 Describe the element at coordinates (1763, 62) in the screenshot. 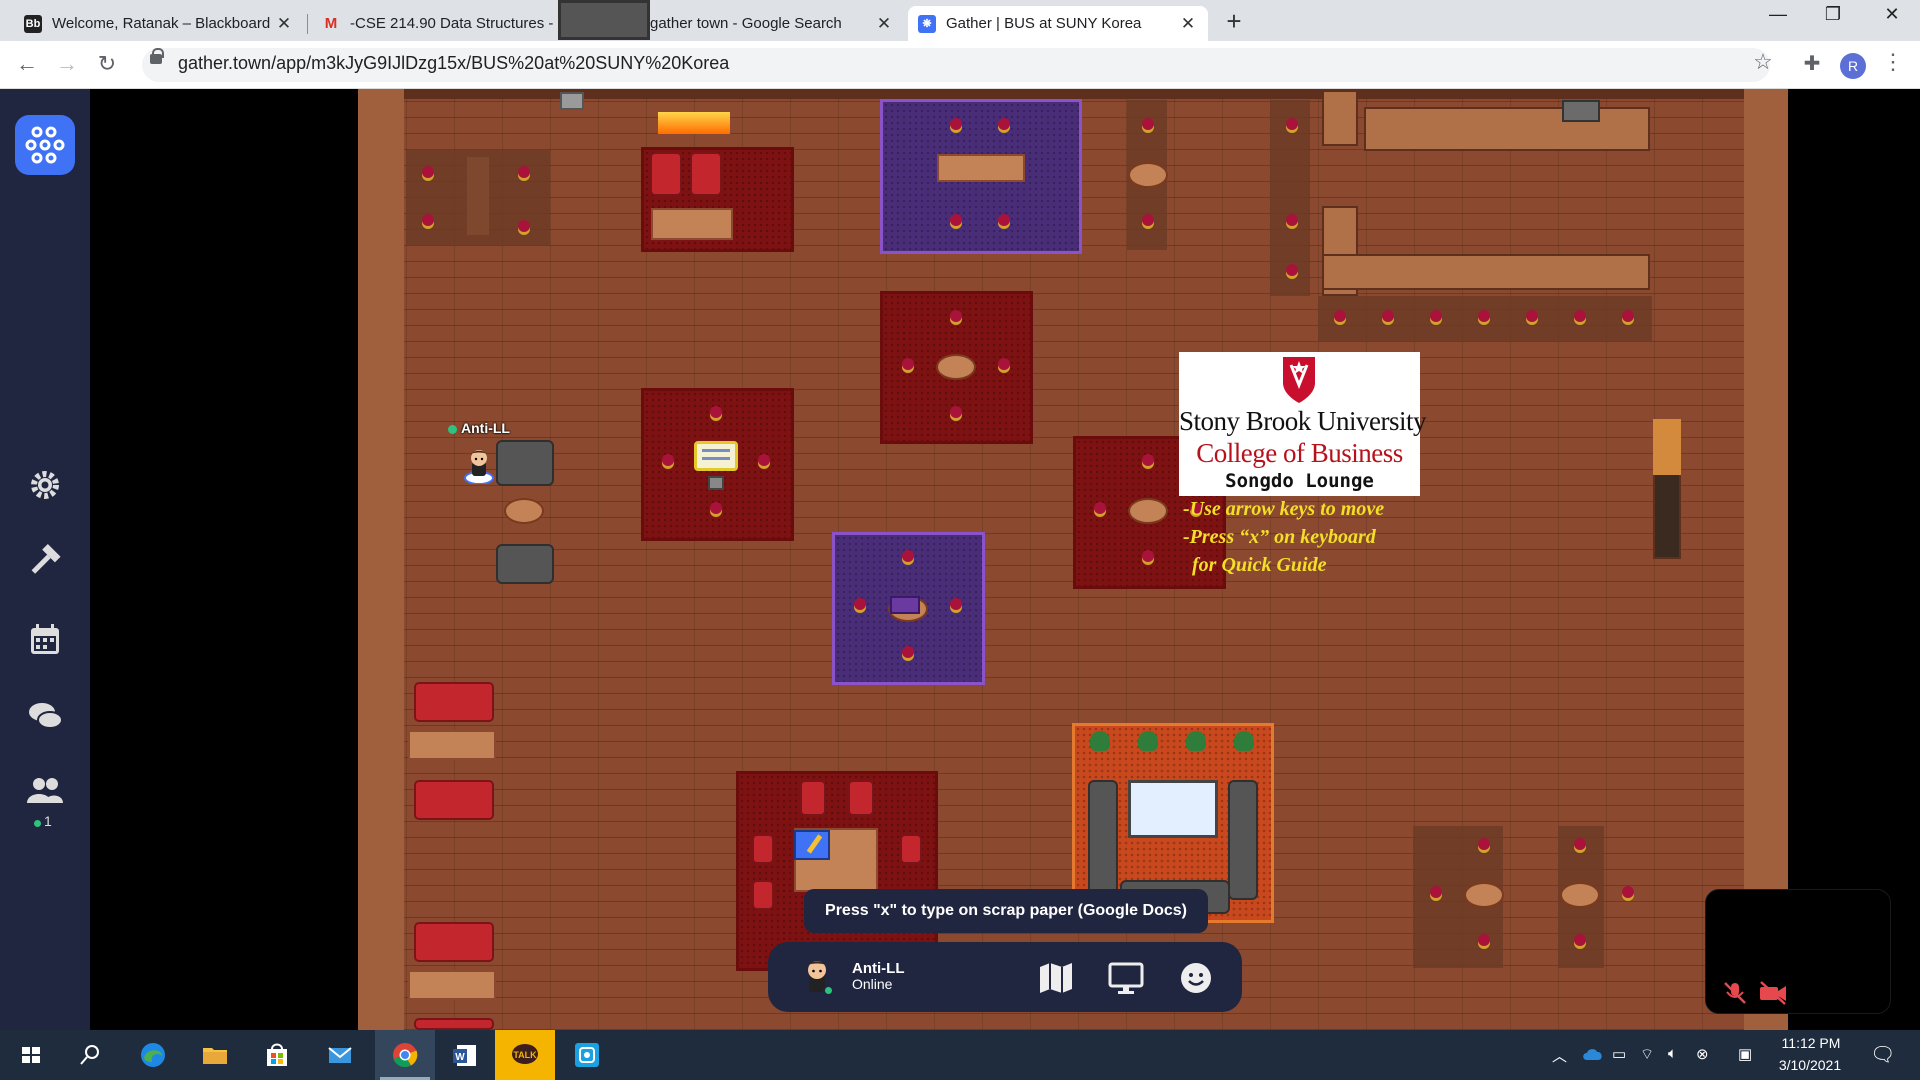

I see `bookmark-star-icon: ☆` at that location.